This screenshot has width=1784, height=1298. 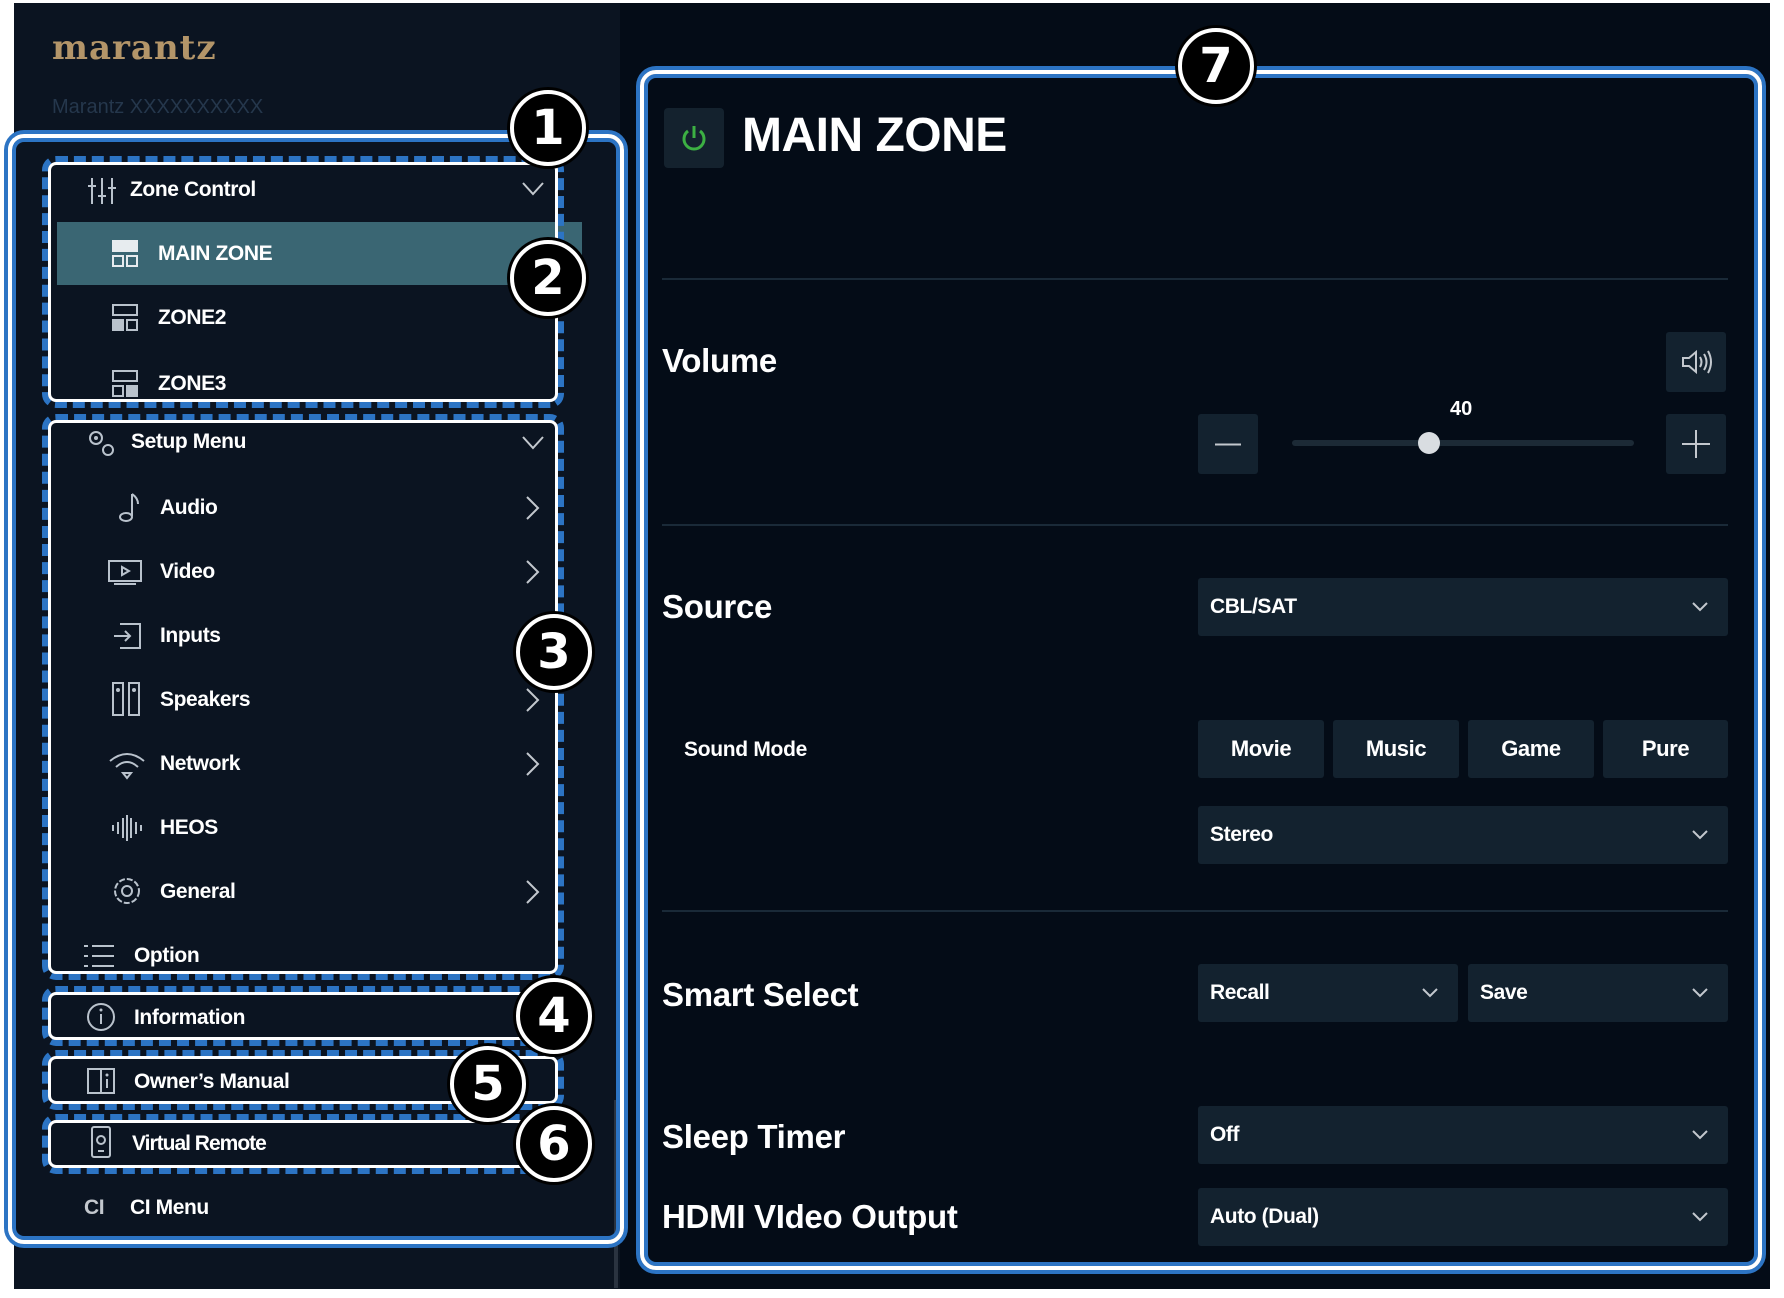 What do you see at coordinates (548, 128) in the screenshot?
I see `callout-1: 1` at bounding box center [548, 128].